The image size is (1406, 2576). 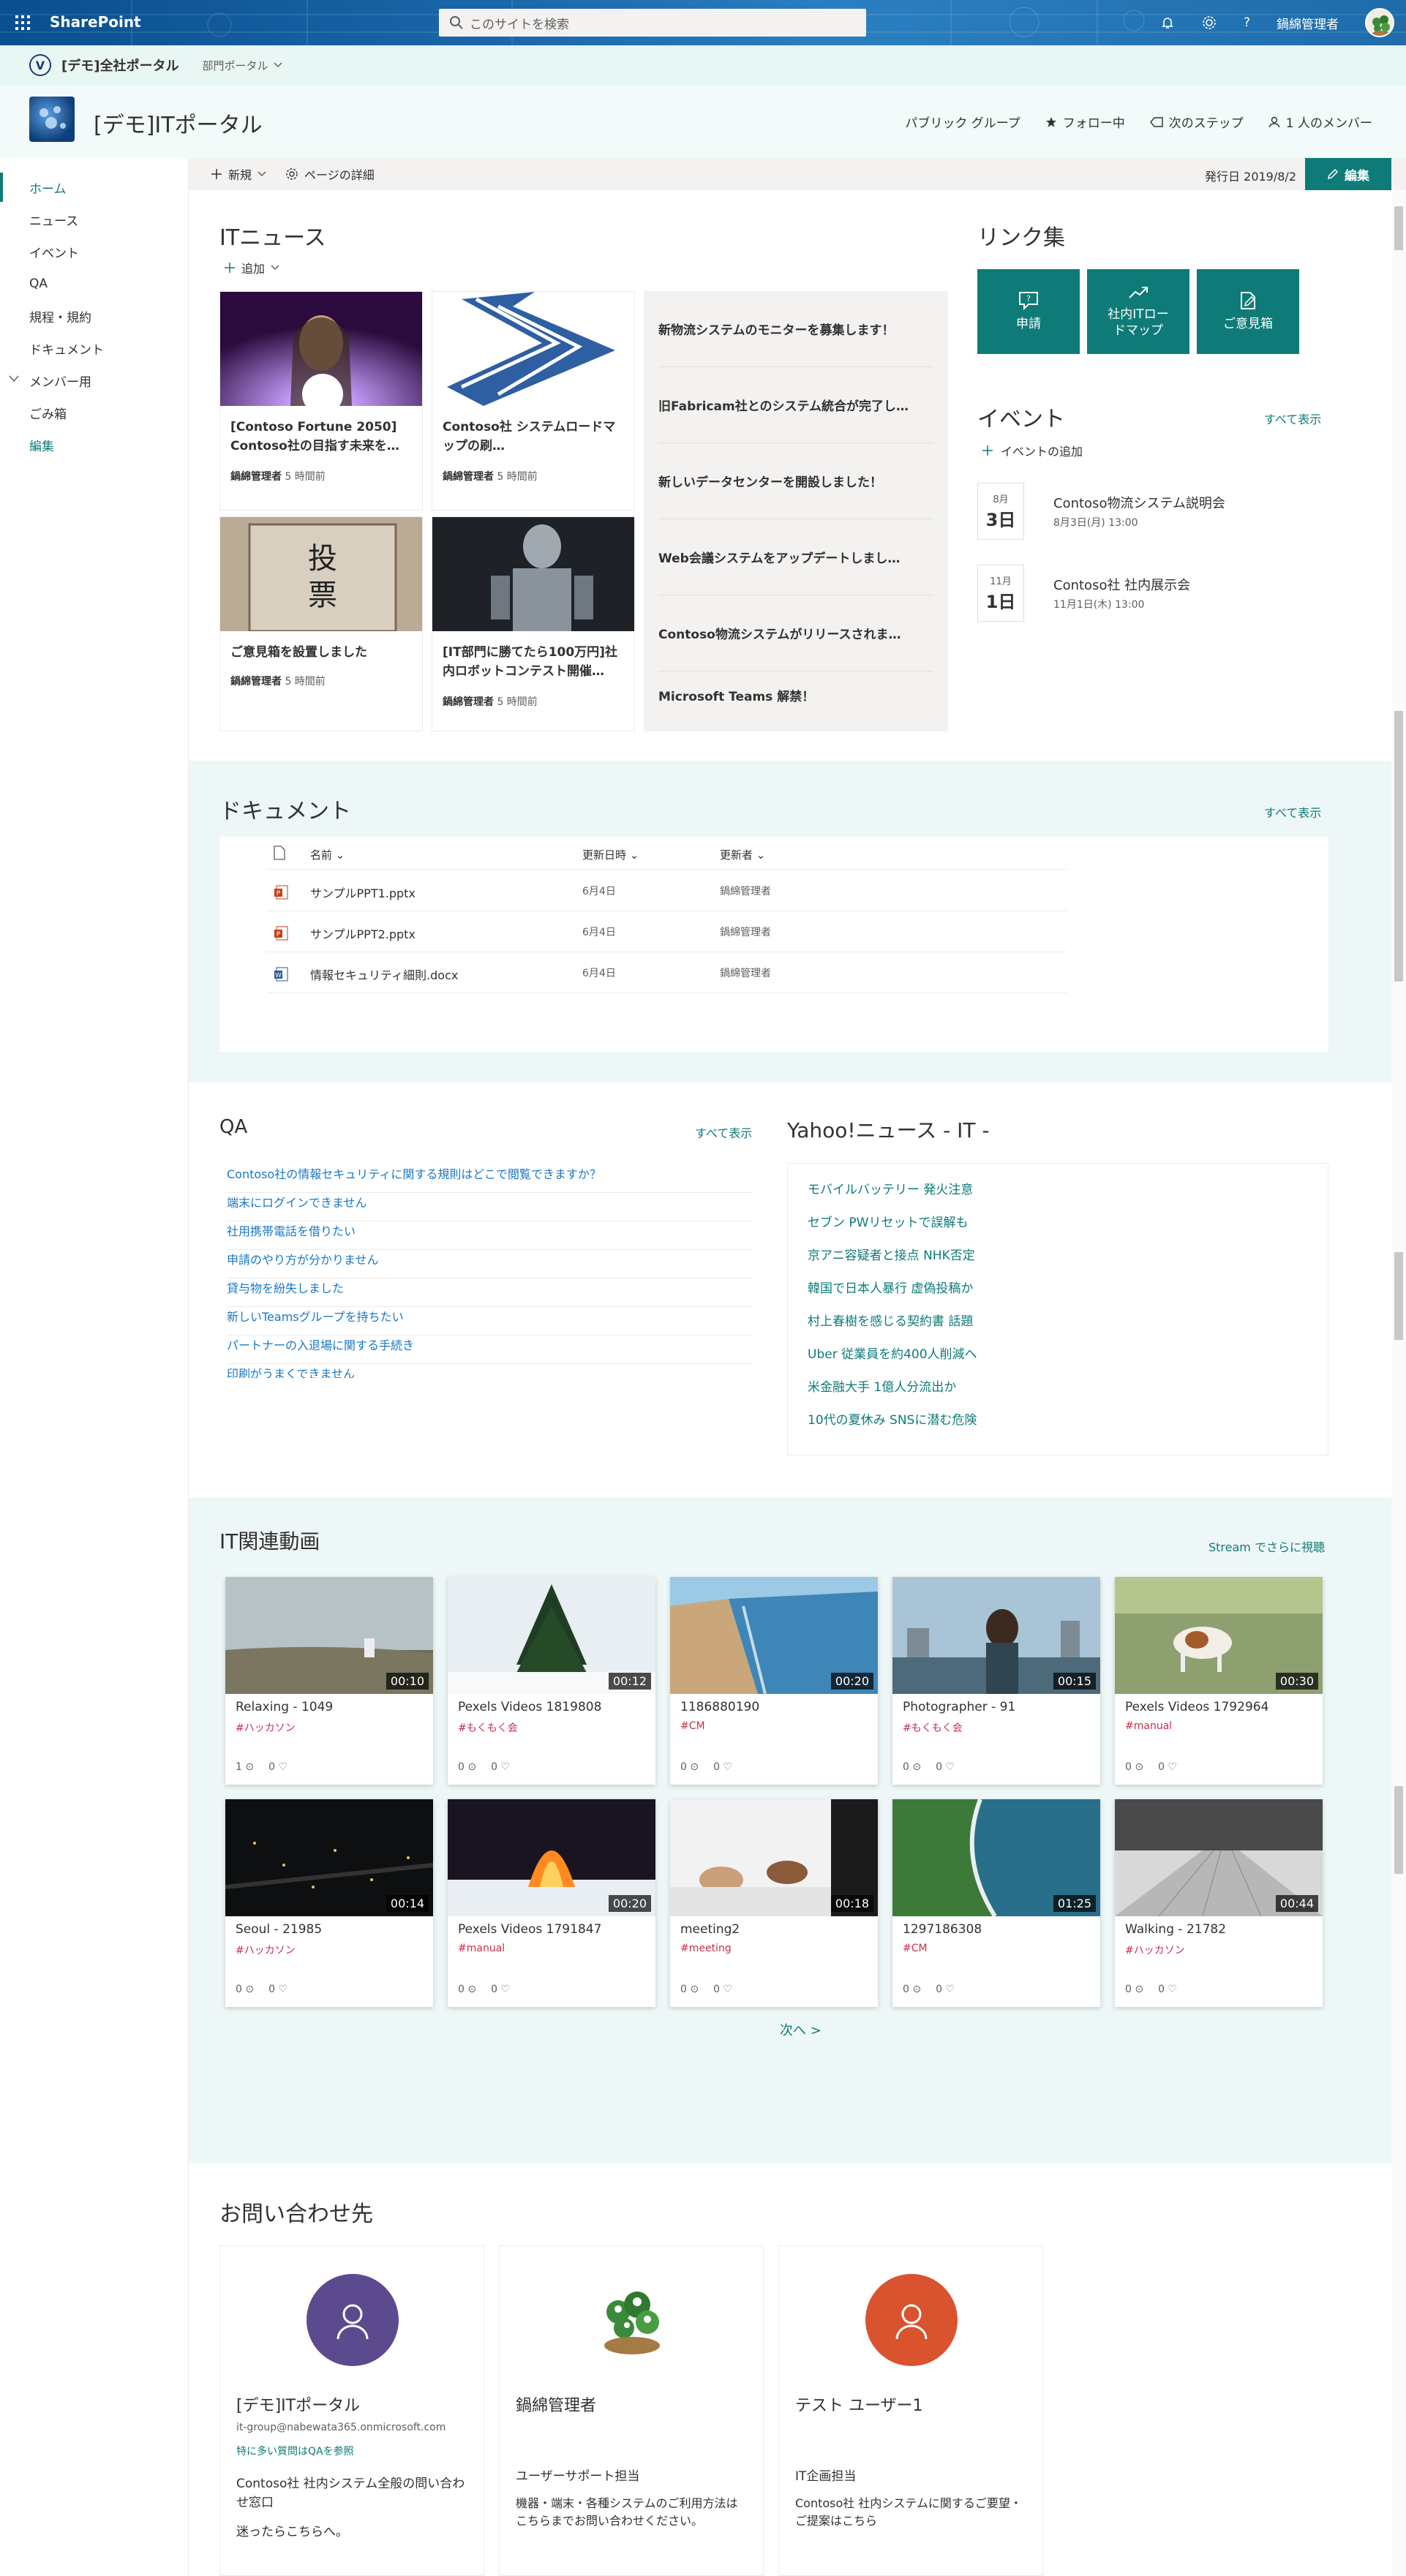 I want to click on video-card: 00:14 Seoul - 21985 #ハッカソン 0 ⊙ 0 ♡, so click(x=329, y=1903).